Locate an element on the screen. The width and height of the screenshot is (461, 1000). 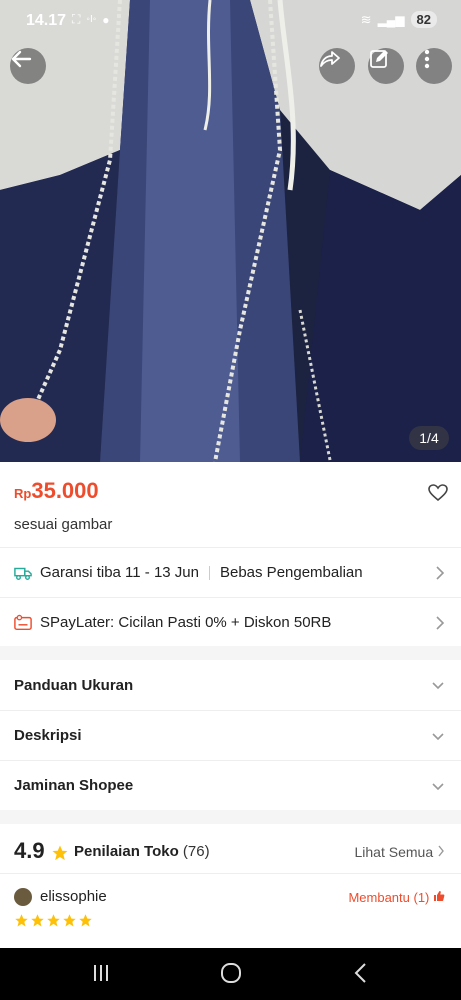
status-right-icons: ≋ ▂▄▆ 82 is located at coordinates (399, 19).